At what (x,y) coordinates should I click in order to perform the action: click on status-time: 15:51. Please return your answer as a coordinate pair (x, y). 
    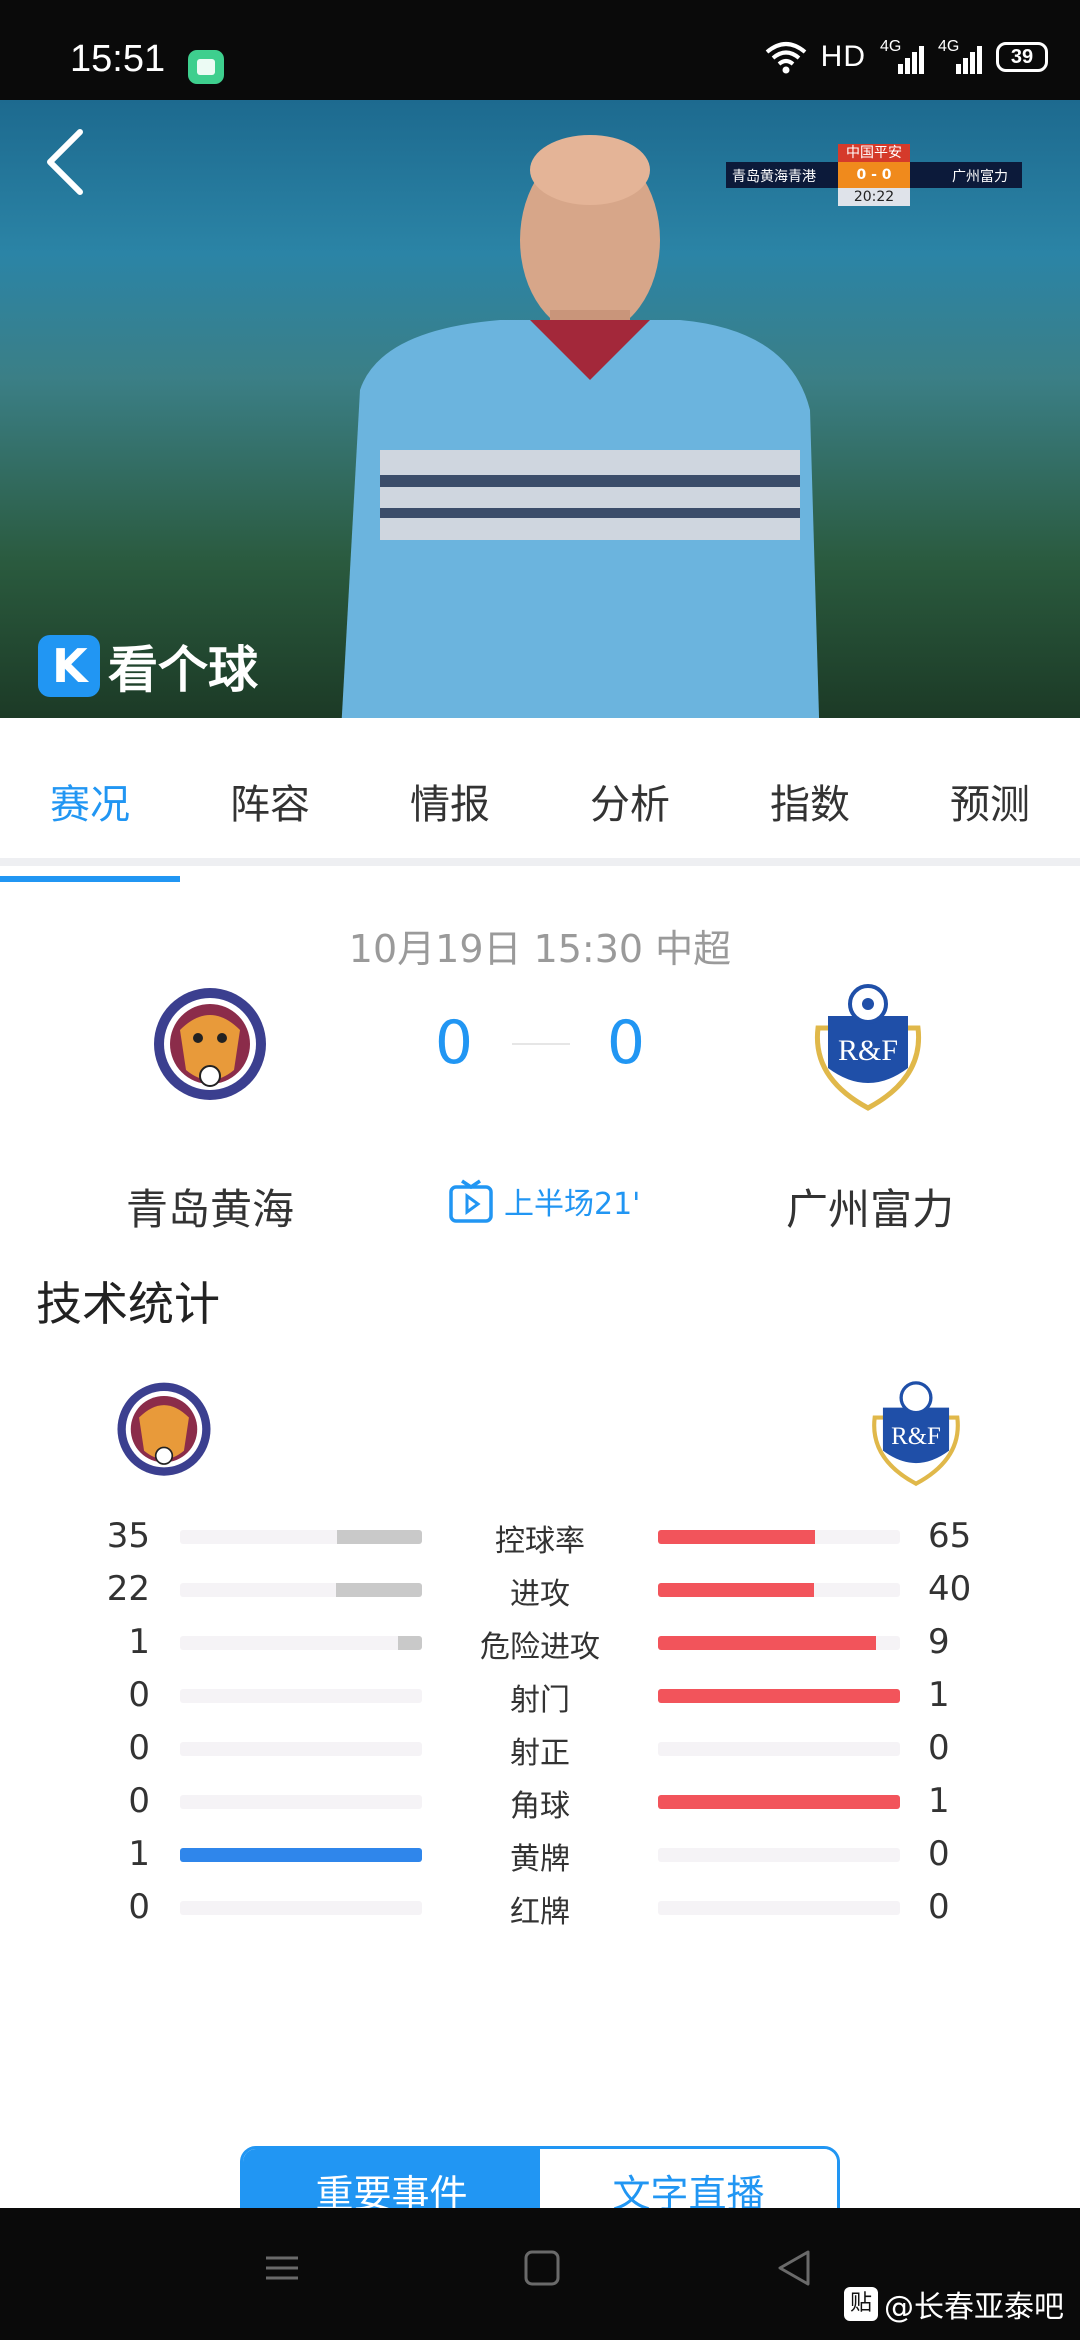
    Looking at the image, I should click on (118, 59).